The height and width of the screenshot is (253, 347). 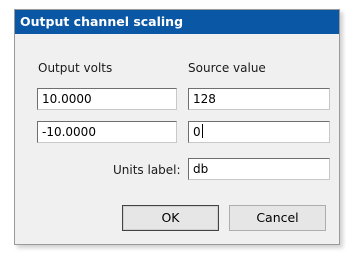 What do you see at coordinates (75, 68) in the screenshot?
I see `output-volts-header: Output volts` at bounding box center [75, 68].